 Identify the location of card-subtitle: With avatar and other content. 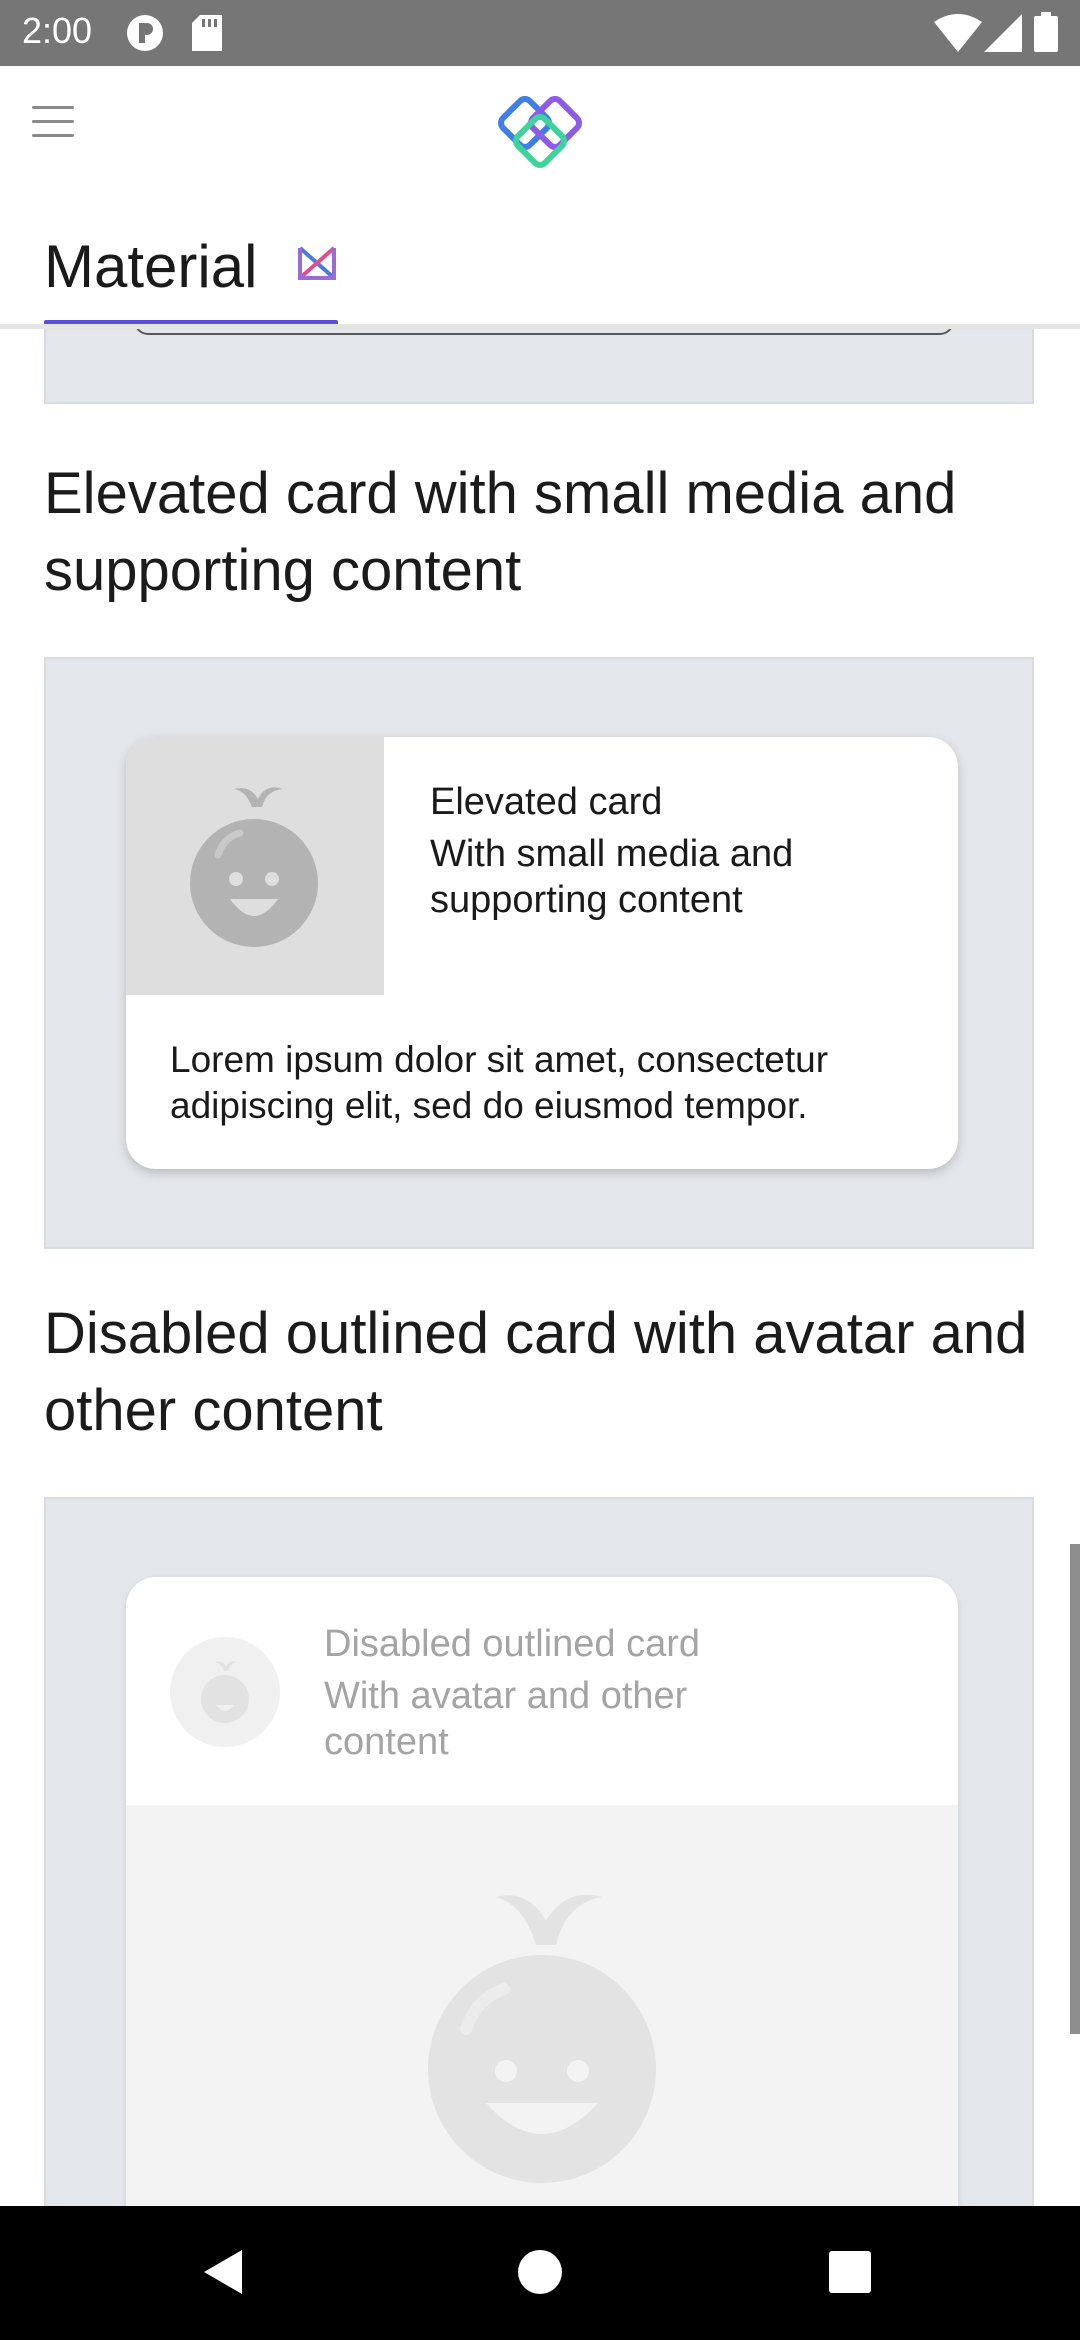
(506, 1719).